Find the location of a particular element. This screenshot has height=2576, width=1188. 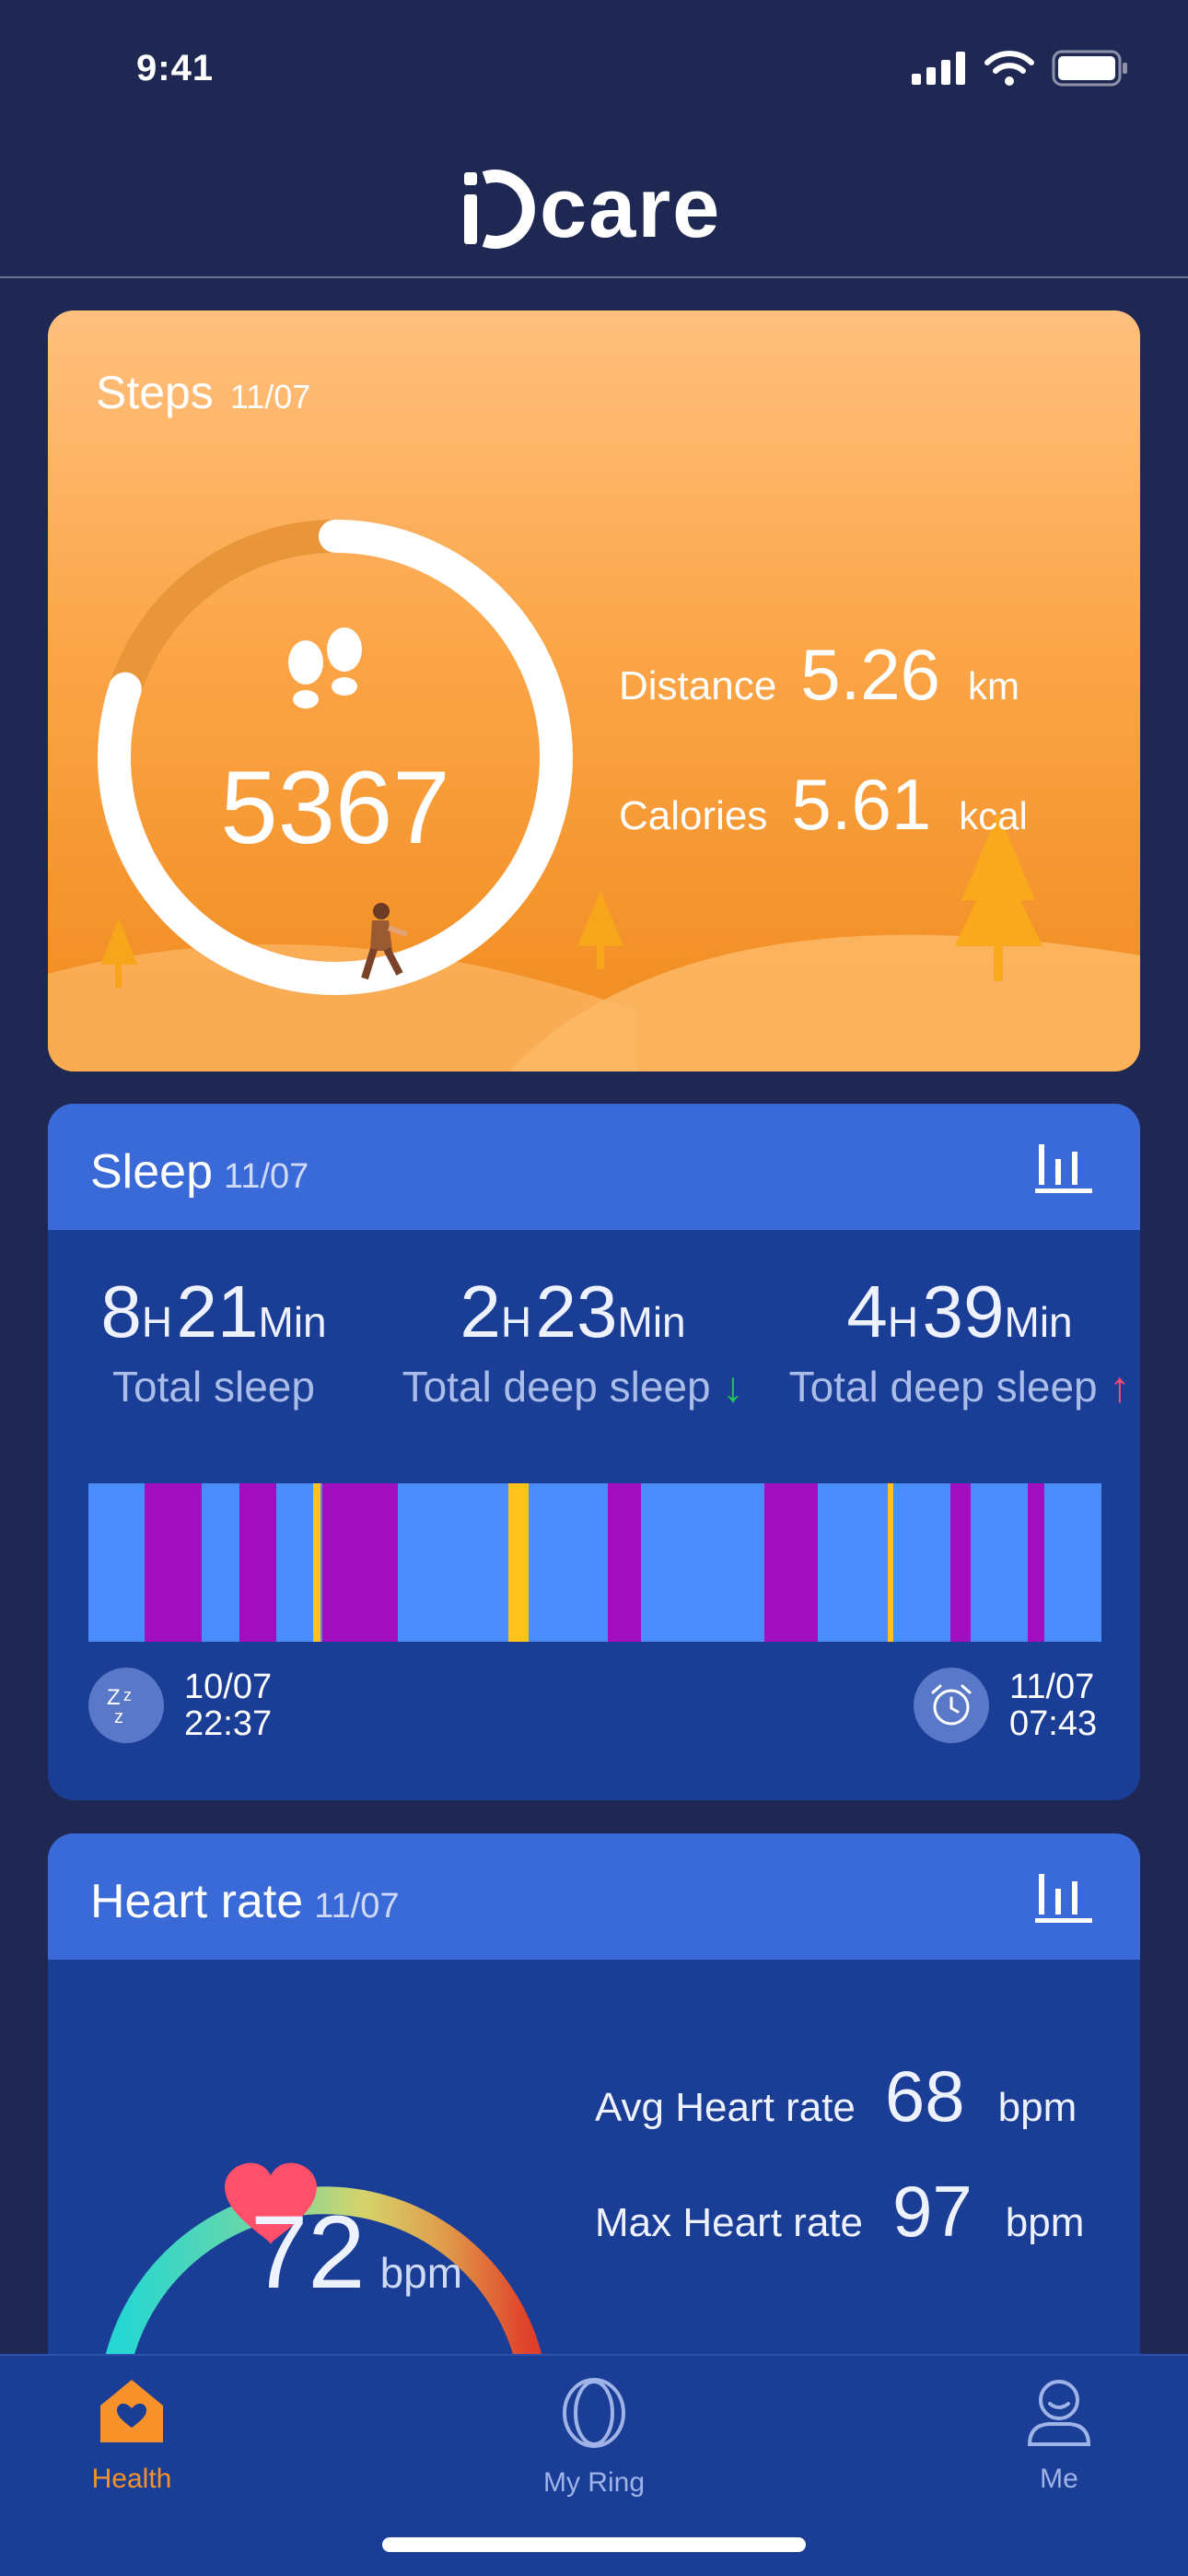

light-sleep-label-row: Total deep sleep ↑ is located at coordinates (957, 1386).